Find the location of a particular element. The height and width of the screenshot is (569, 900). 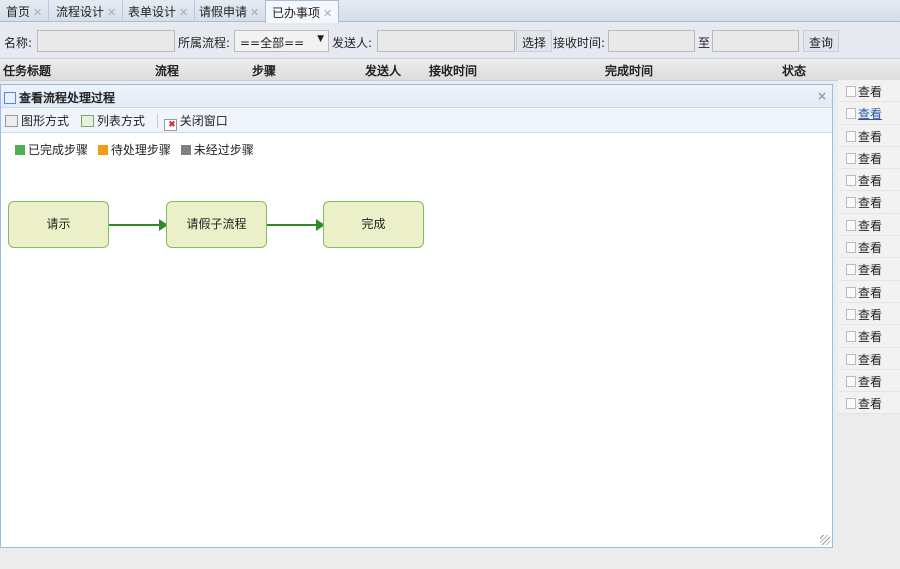

tab-done-items: 已办事项 ✕ is located at coordinates (302, 11).